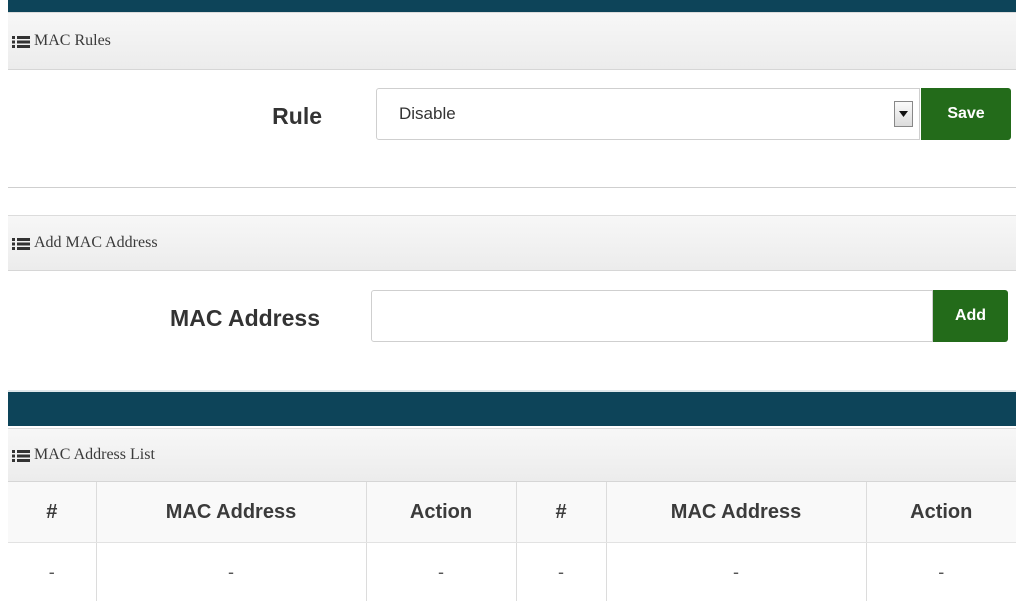 The image size is (1016, 601). Describe the element at coordinates (72, 41) in the screenshot. I see `mac-rules-title: MAC Rules` at that location.